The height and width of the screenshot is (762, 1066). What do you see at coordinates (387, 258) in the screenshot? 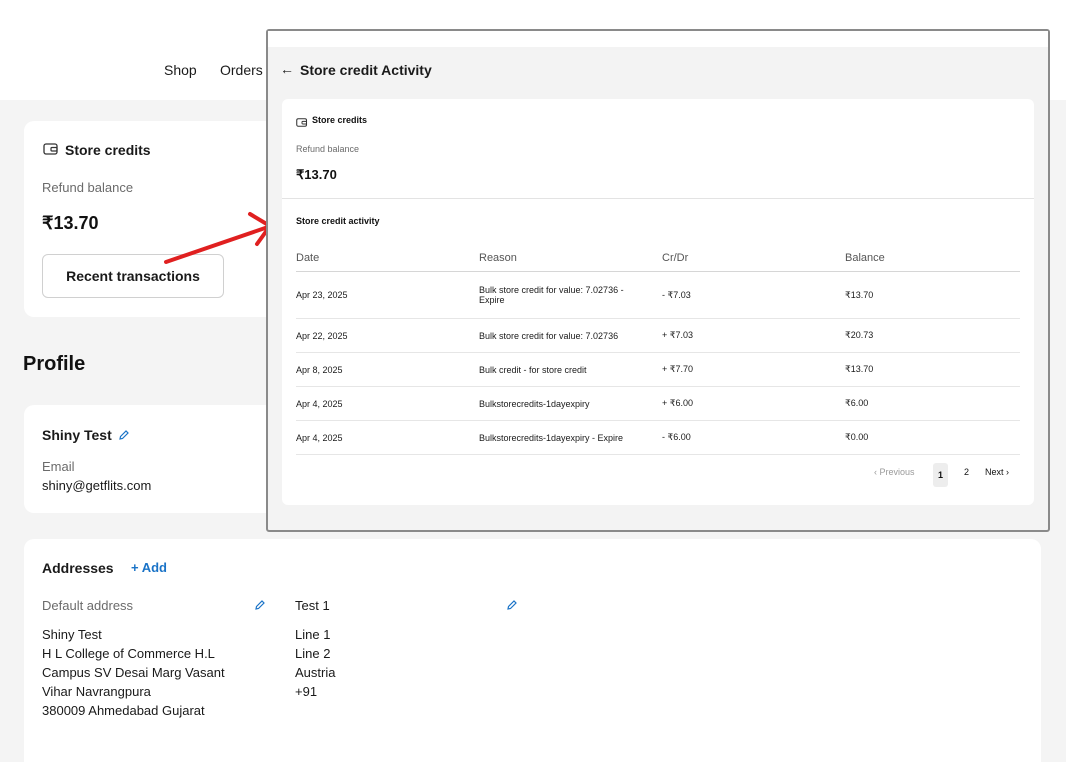
I see `column-header-date: Date` at bounding box center [387, 258].